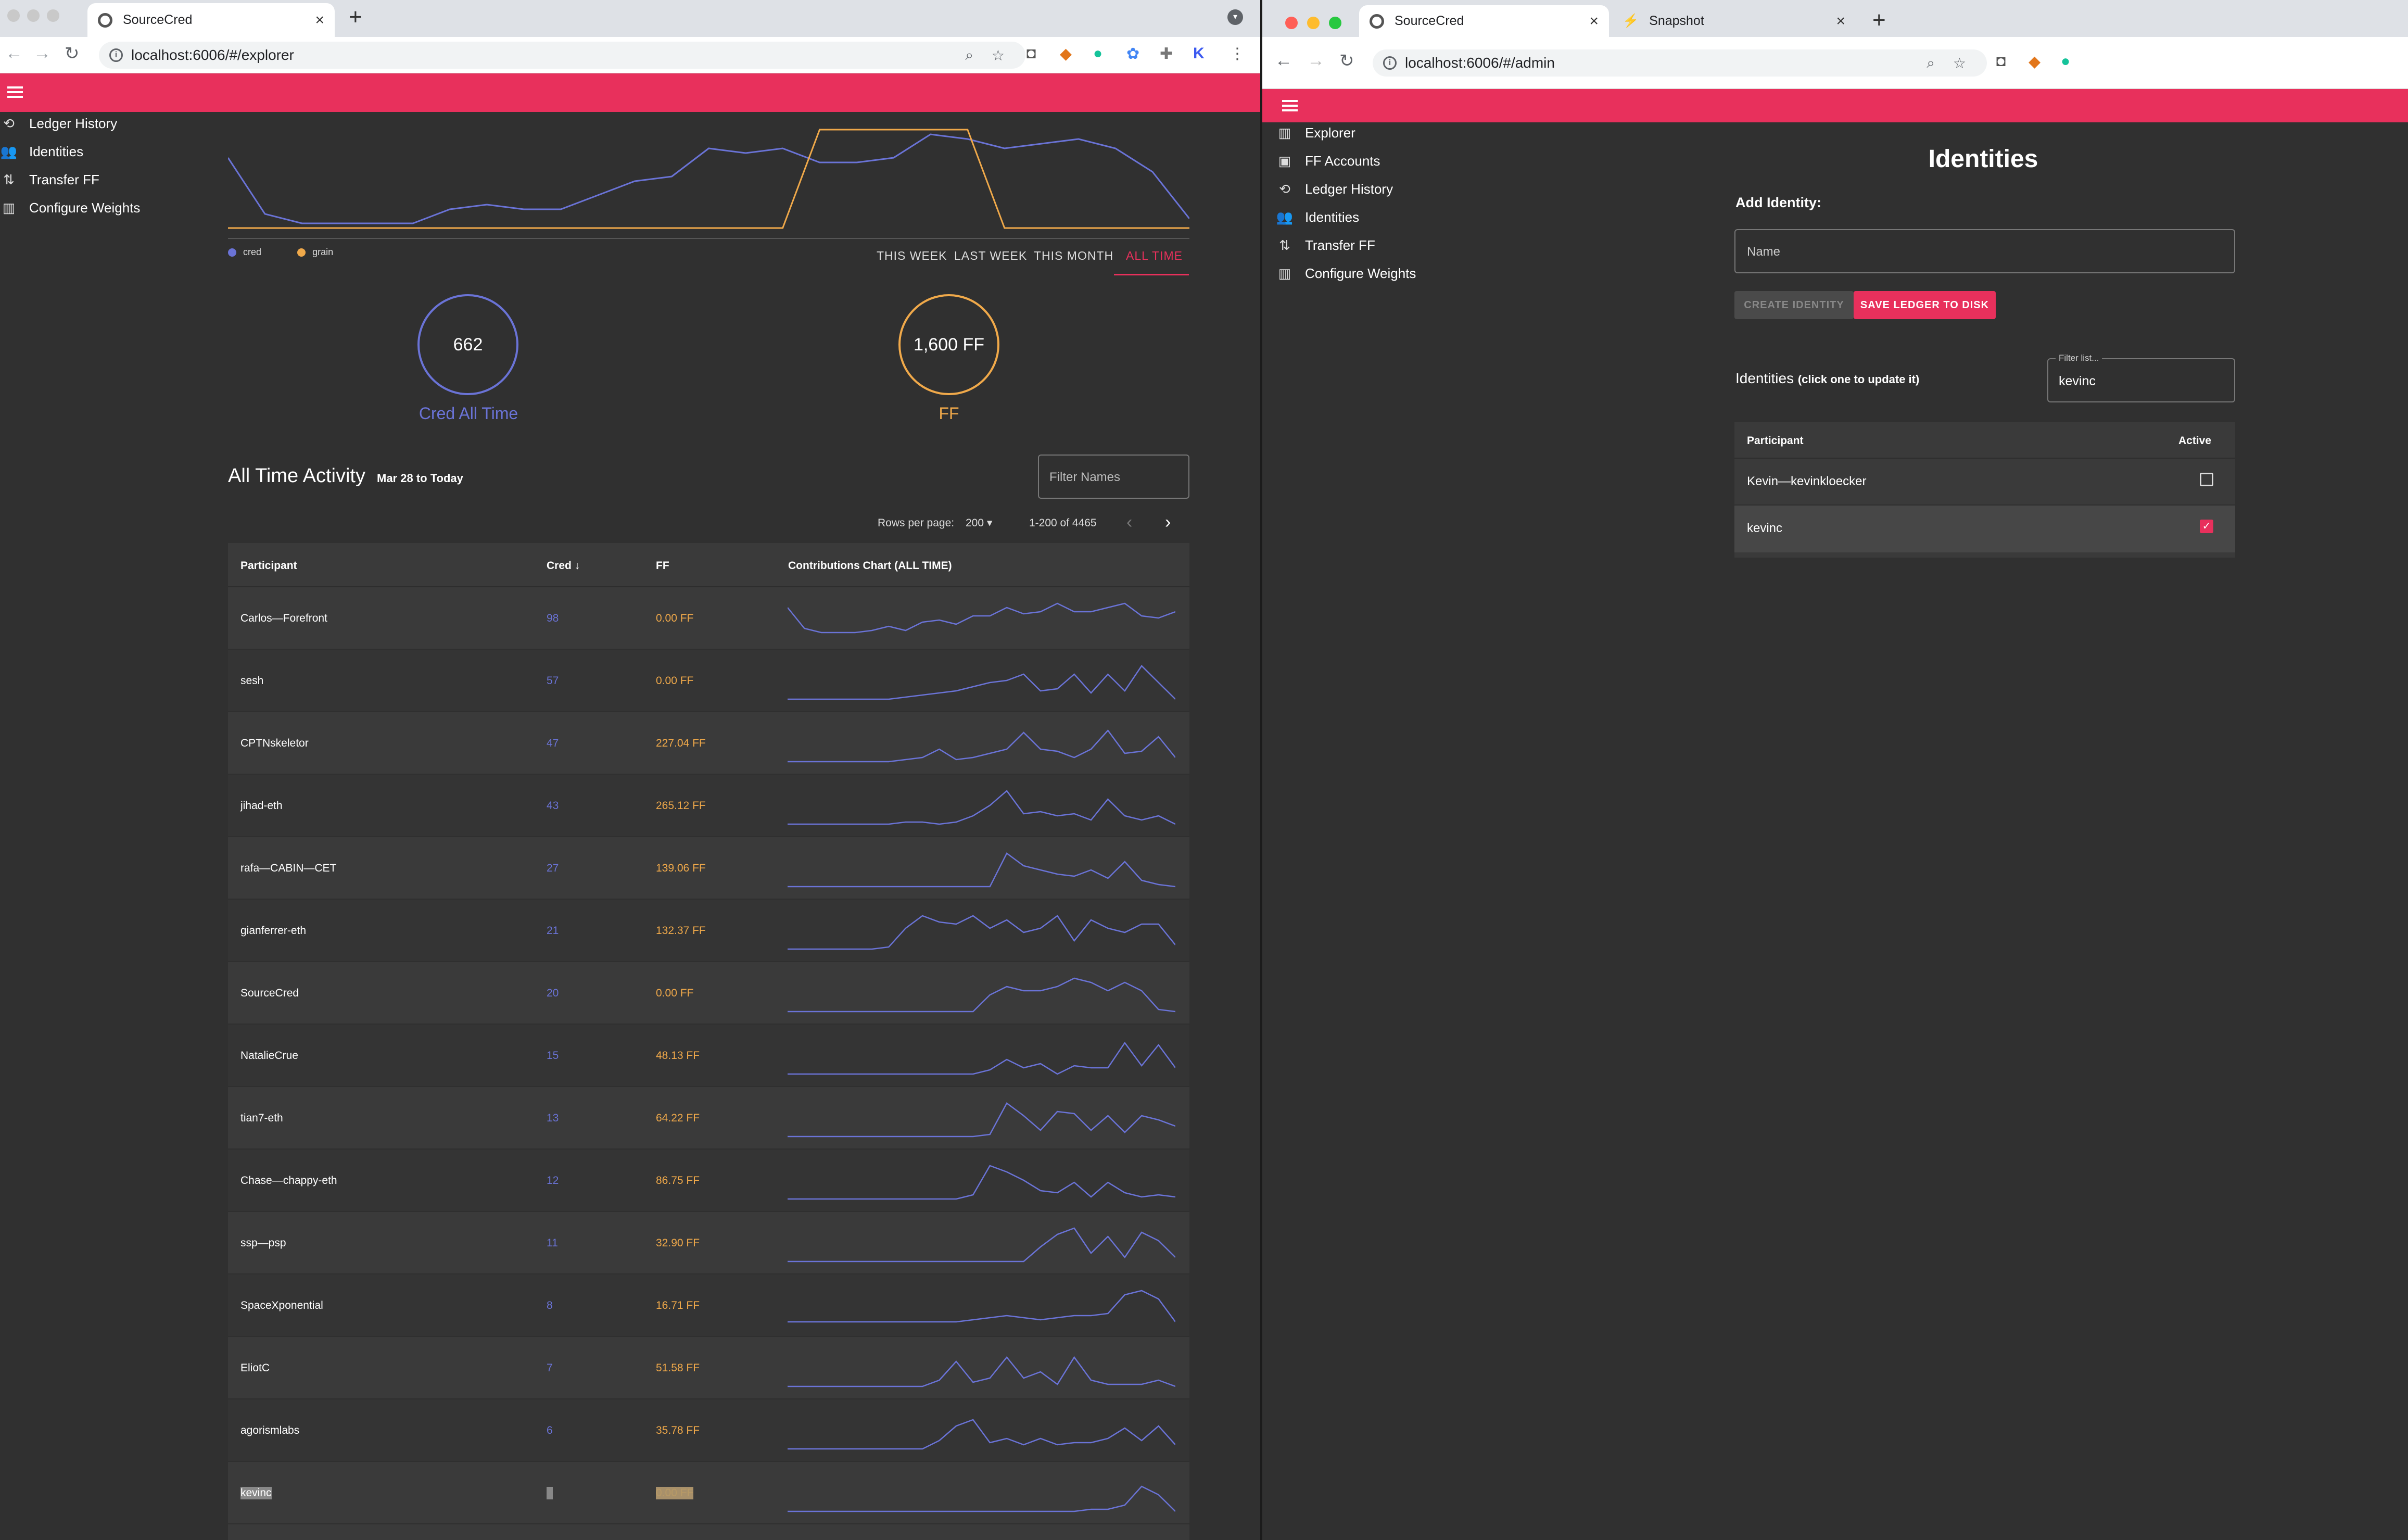 Image resolution: width=2408 pixels, height=1540 pixels. Describe the element at coordinates (708, 1368) in the screenshot. I see `table-row: EliotC 7 51.58 FF` at that location.